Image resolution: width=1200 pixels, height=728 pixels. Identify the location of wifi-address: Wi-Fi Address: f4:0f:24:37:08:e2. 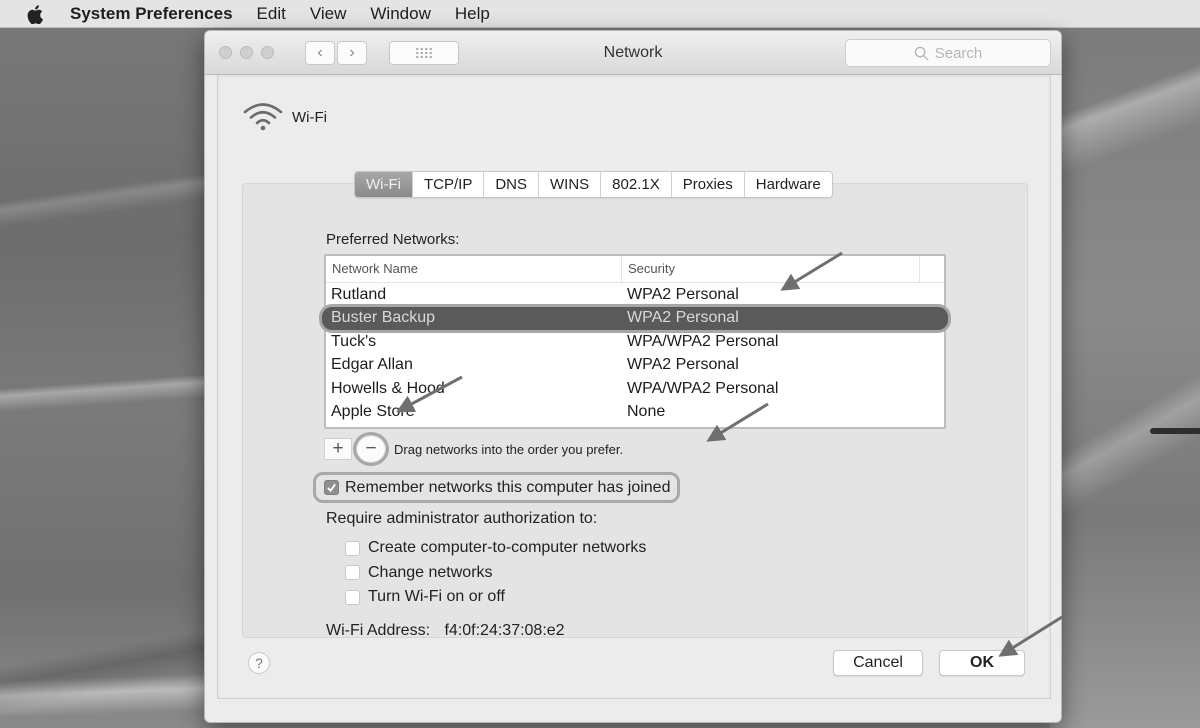
(445, 631).